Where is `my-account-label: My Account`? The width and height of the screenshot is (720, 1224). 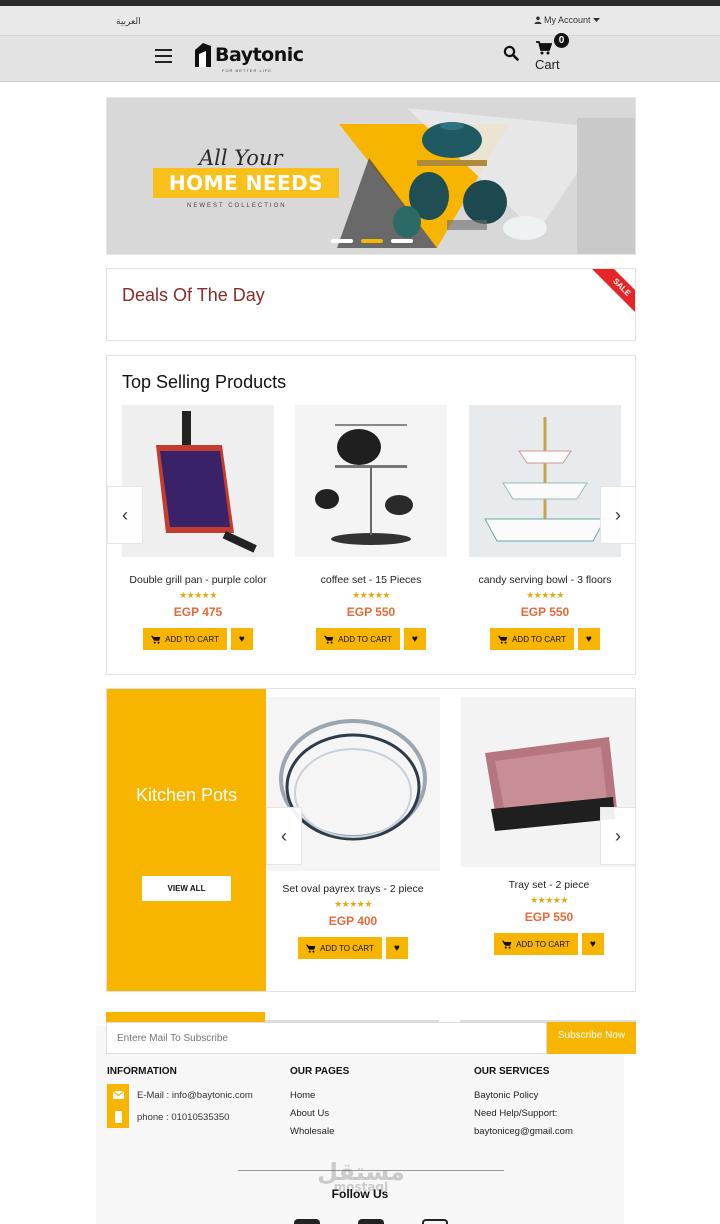
my-account-label: My Account is located at coordinates (567, 20).